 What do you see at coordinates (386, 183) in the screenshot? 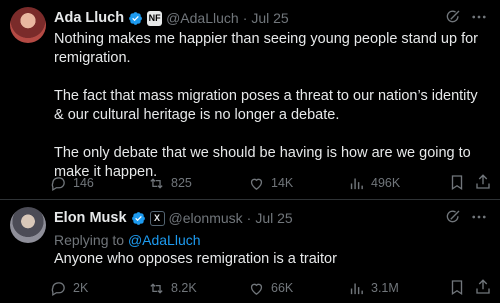
I see `views-count: 496K` at bounding box center [386, 183].